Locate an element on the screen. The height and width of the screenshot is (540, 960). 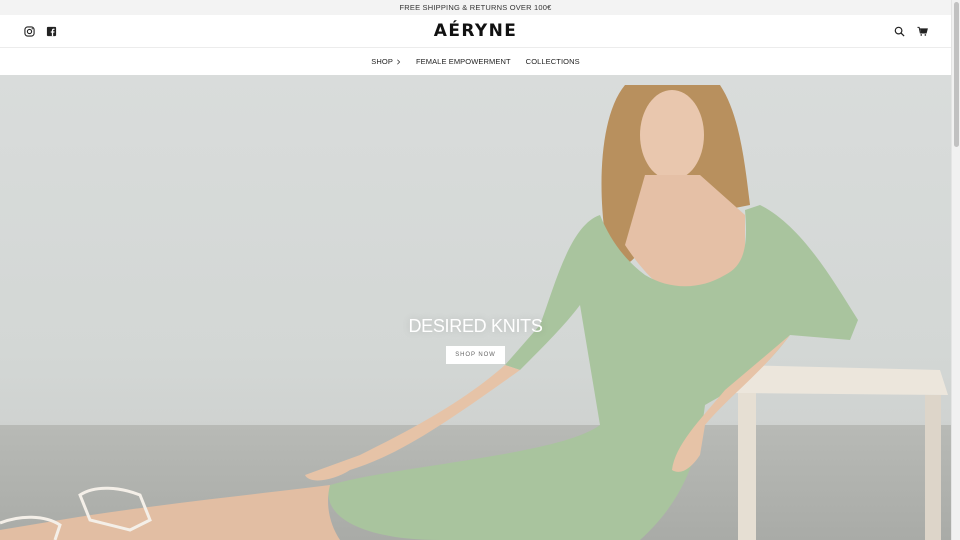
site-header: AÉRYNE is located at coordinates (475, 31).